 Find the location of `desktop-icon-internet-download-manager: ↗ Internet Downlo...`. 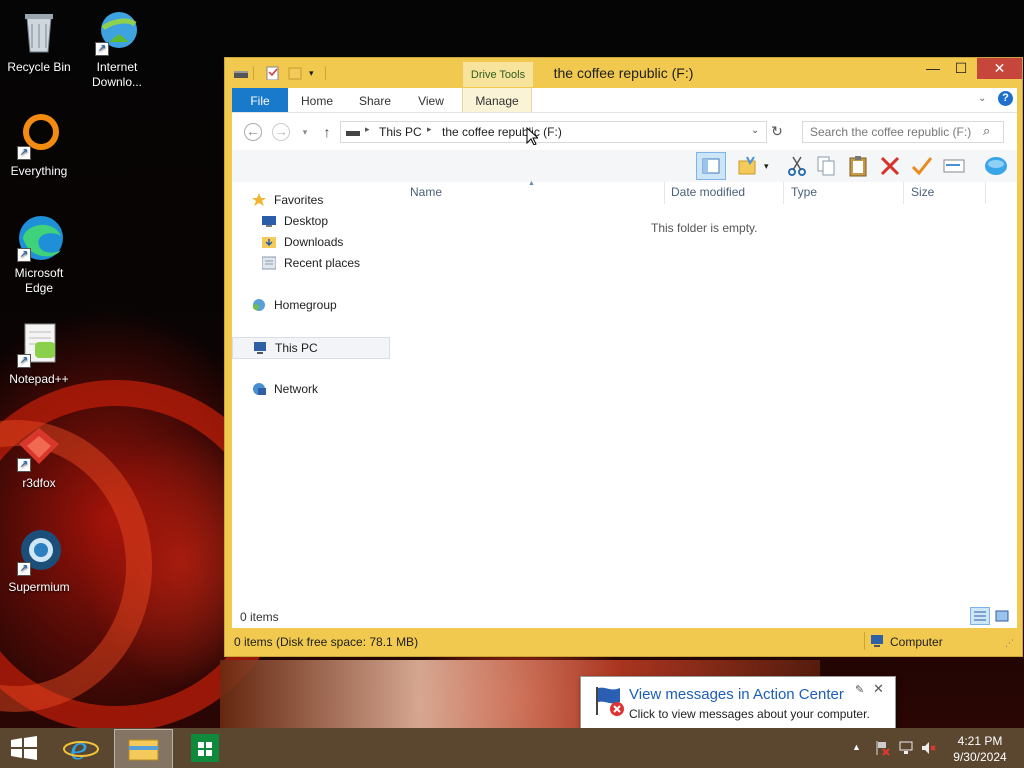

desktop-icon-internet-download-manager: ↗ Internet Downlo... is located at coordinates (117, 49).